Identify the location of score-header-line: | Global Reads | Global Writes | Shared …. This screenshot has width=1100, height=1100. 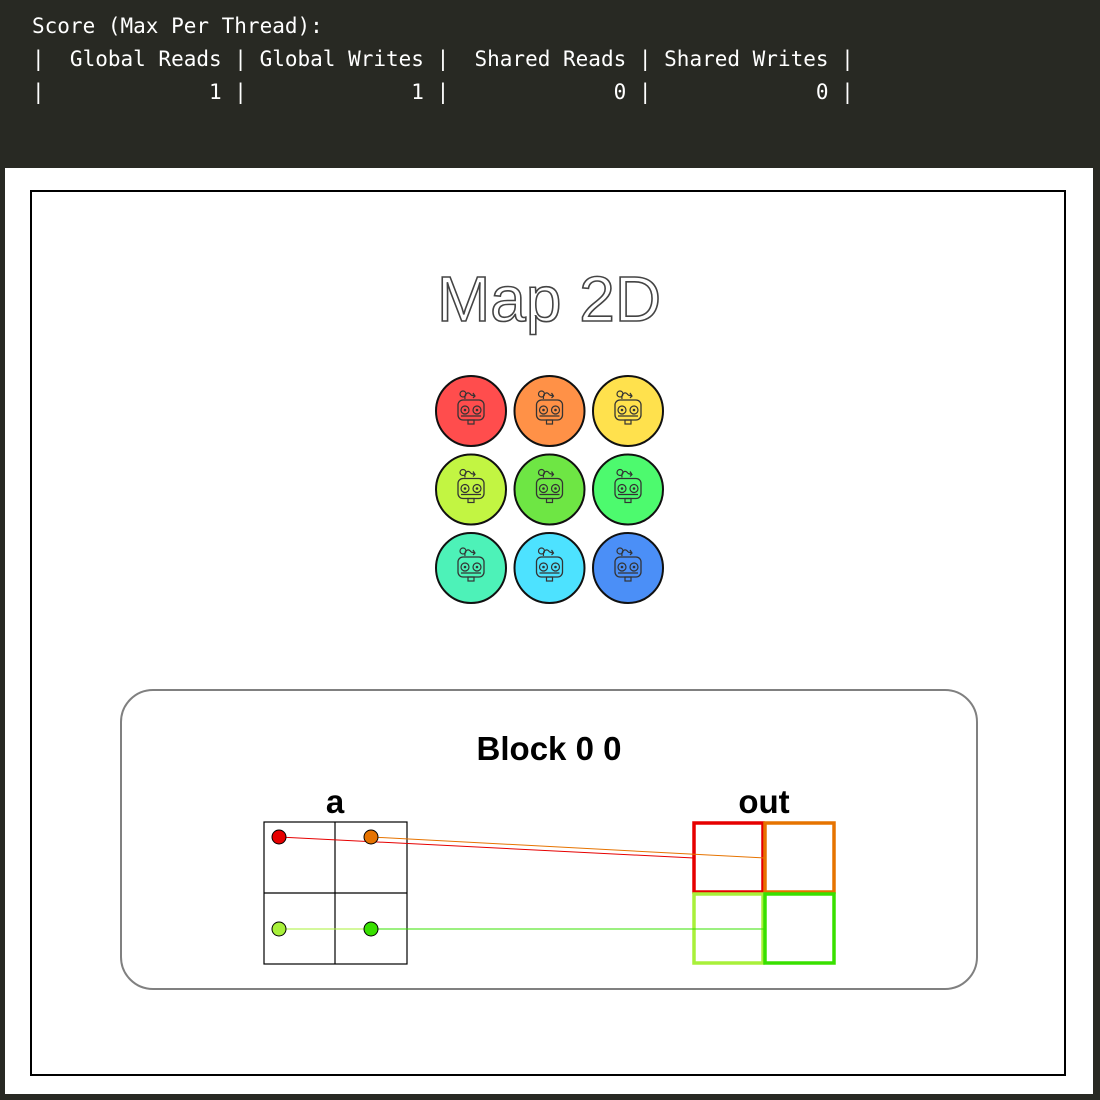
(443, 59).